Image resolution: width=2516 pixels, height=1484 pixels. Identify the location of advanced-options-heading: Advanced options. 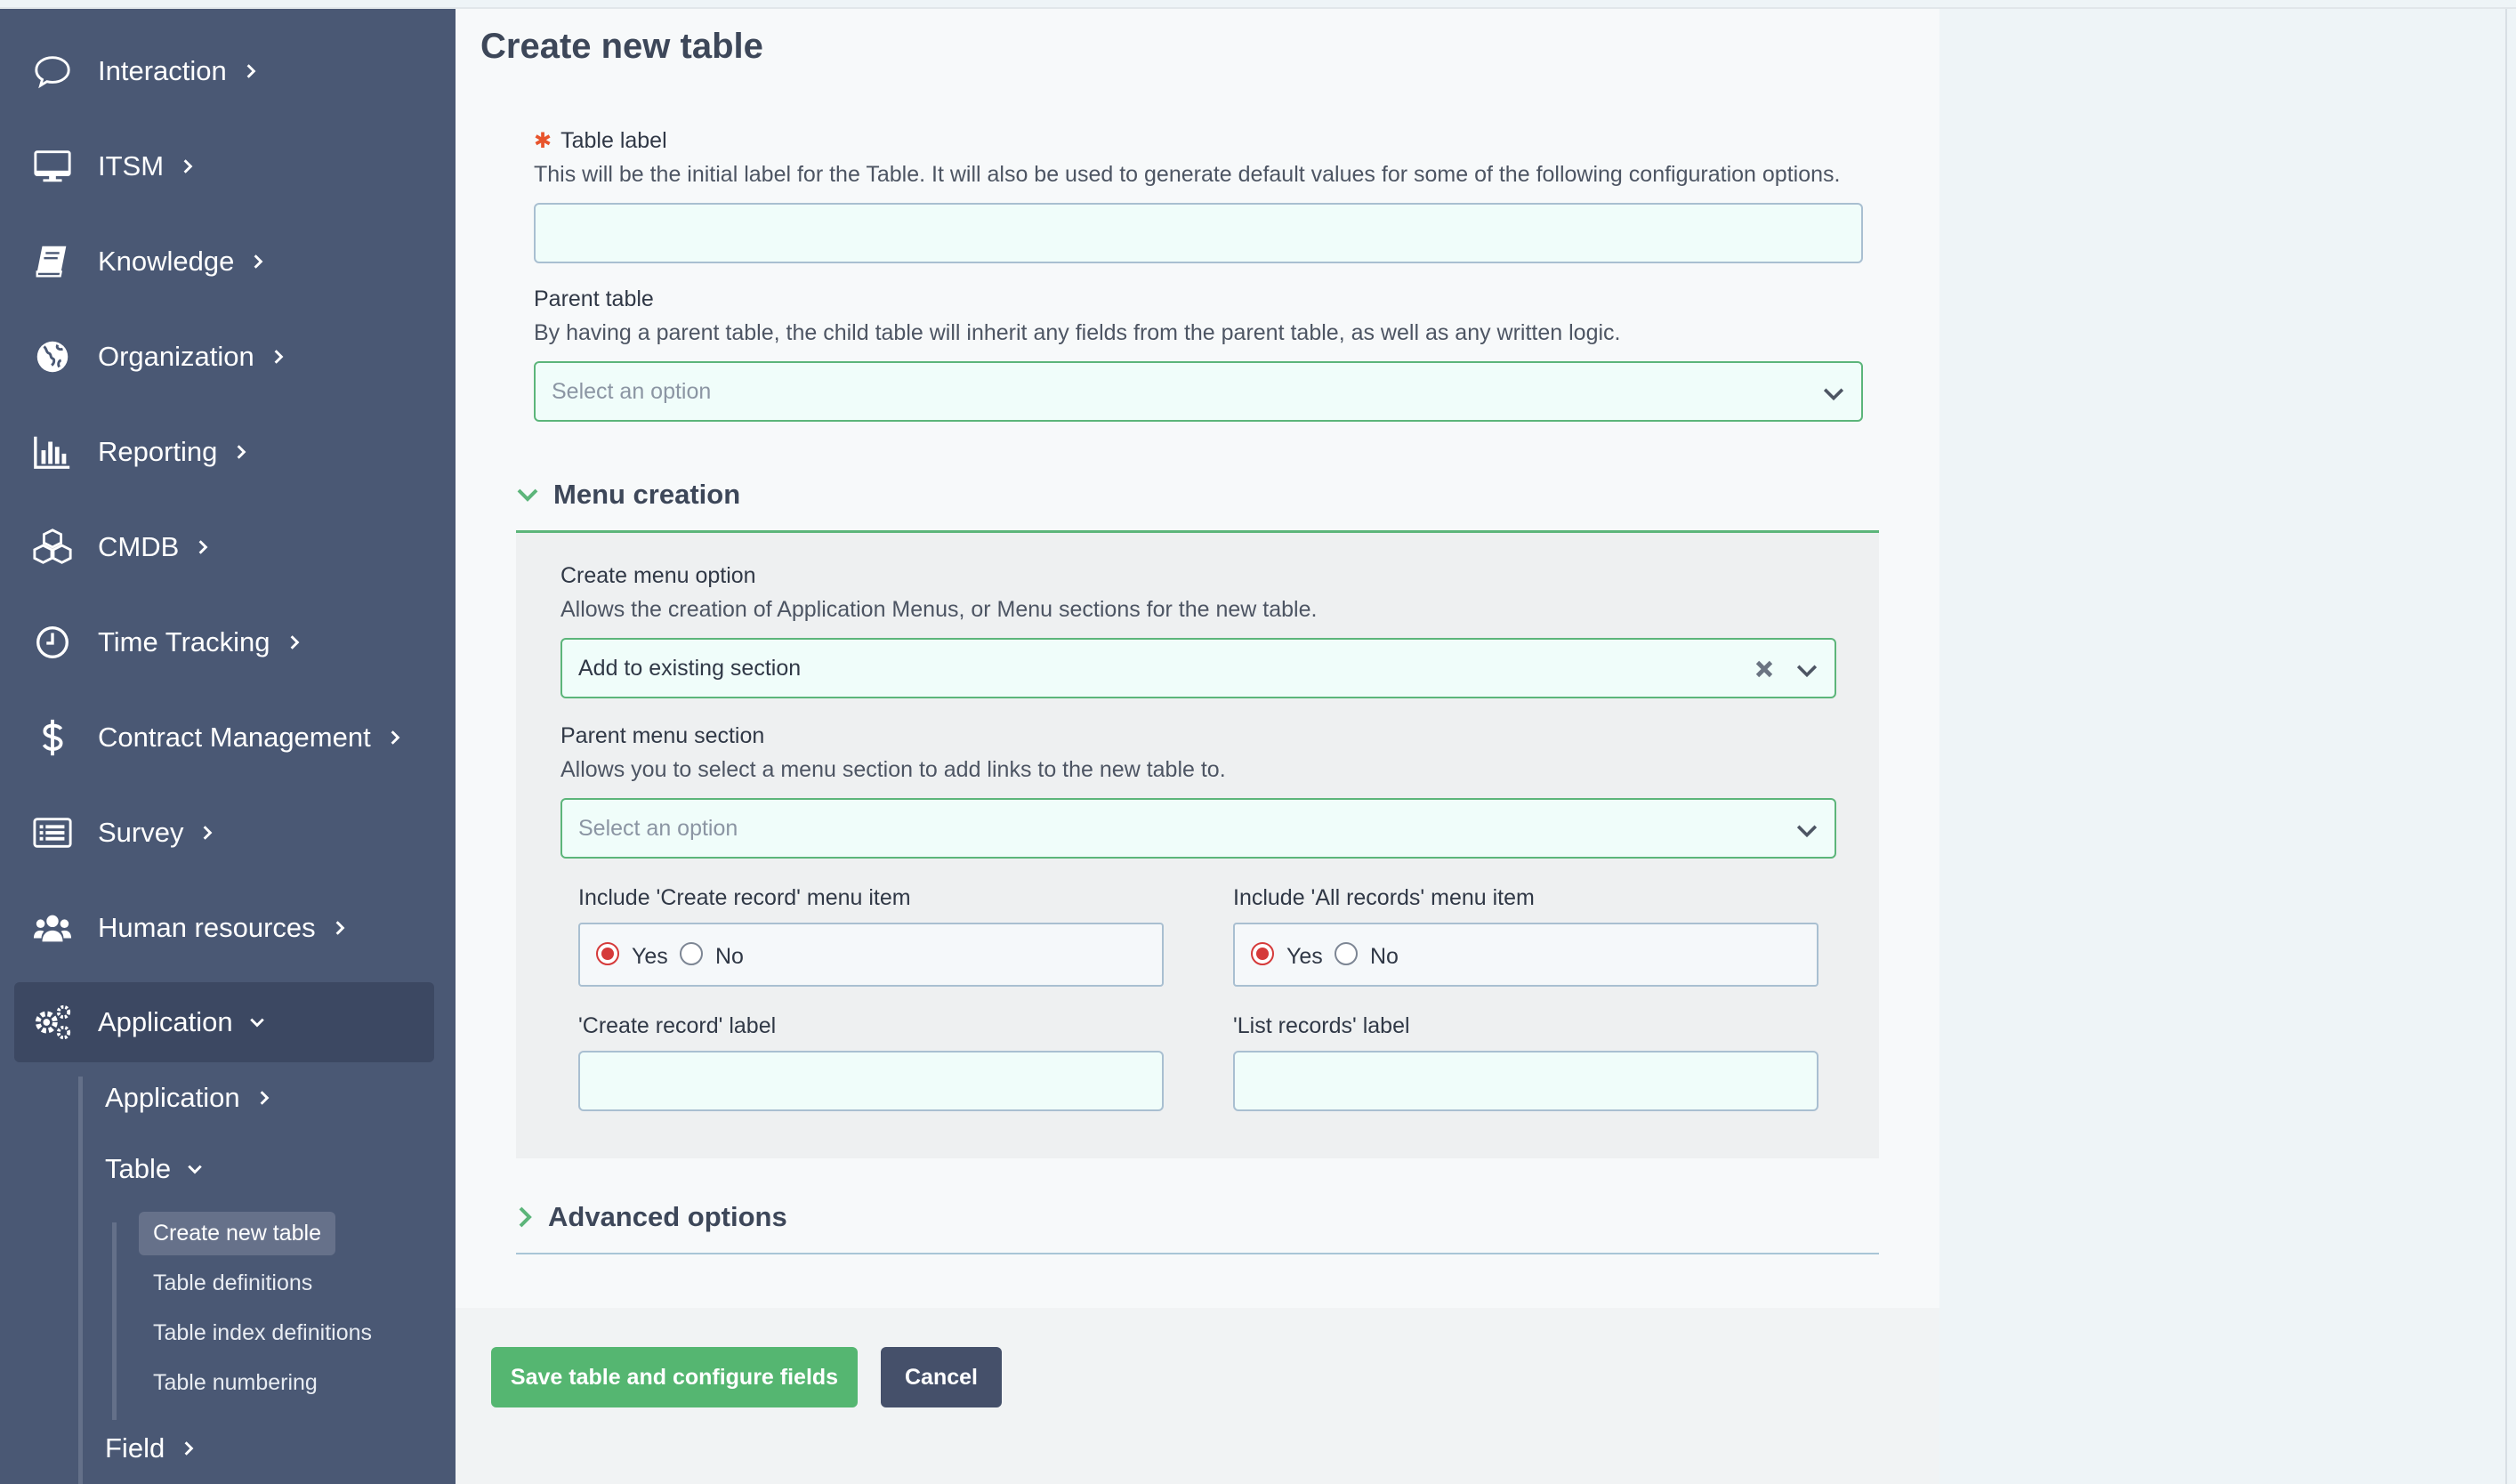
(667, 1216).